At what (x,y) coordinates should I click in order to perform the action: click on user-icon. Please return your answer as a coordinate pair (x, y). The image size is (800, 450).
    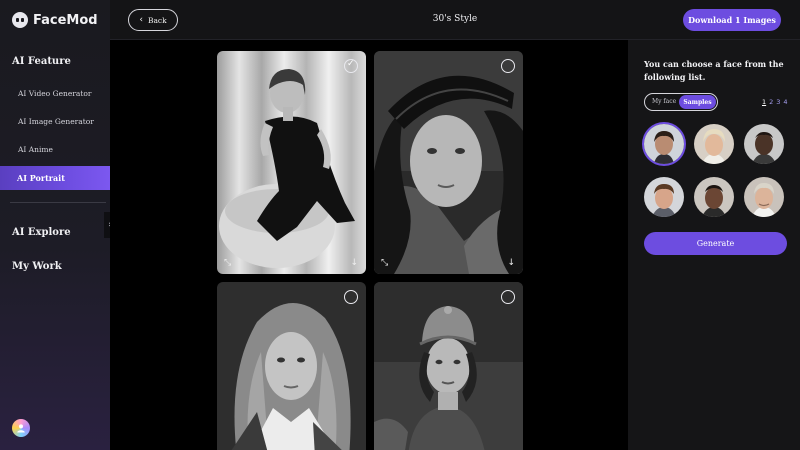
    Looking at the image, I should click on (21, 428).